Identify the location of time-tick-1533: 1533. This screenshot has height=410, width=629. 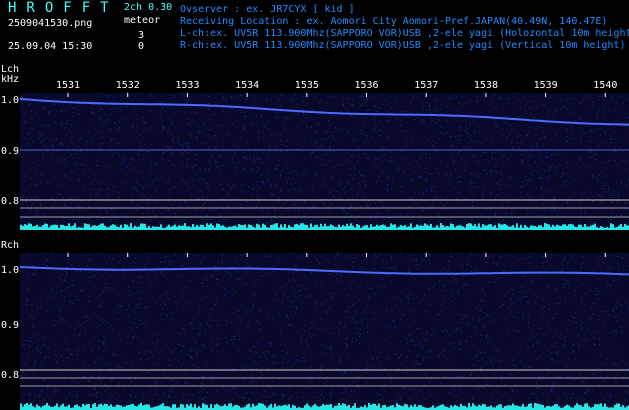
(187, 85).